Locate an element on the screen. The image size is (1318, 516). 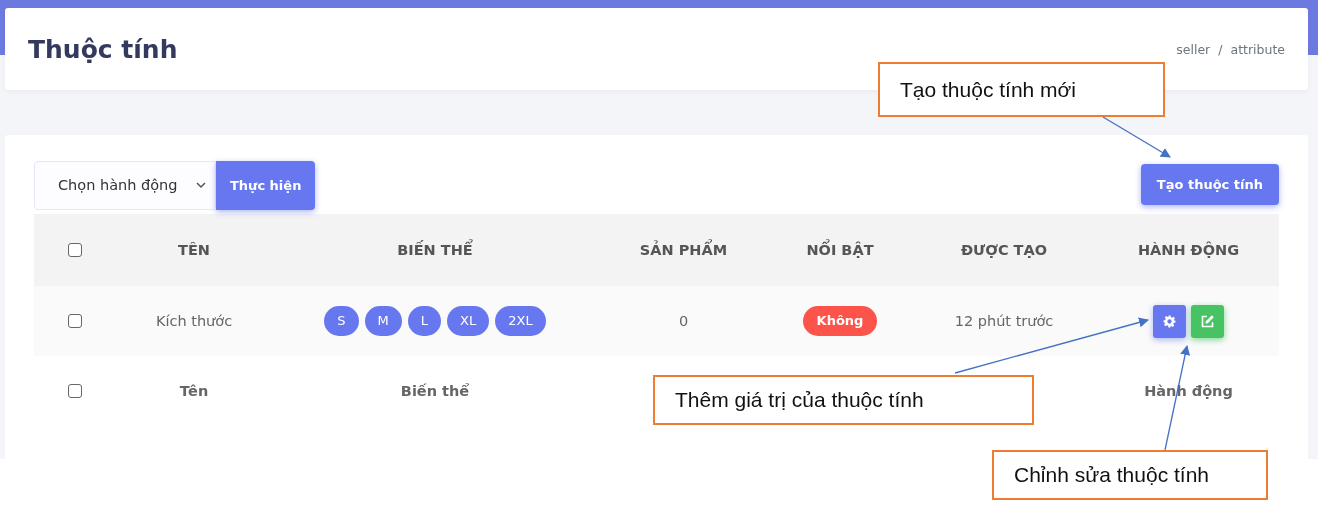
settings-icon is located at coordinates (1169, 321).